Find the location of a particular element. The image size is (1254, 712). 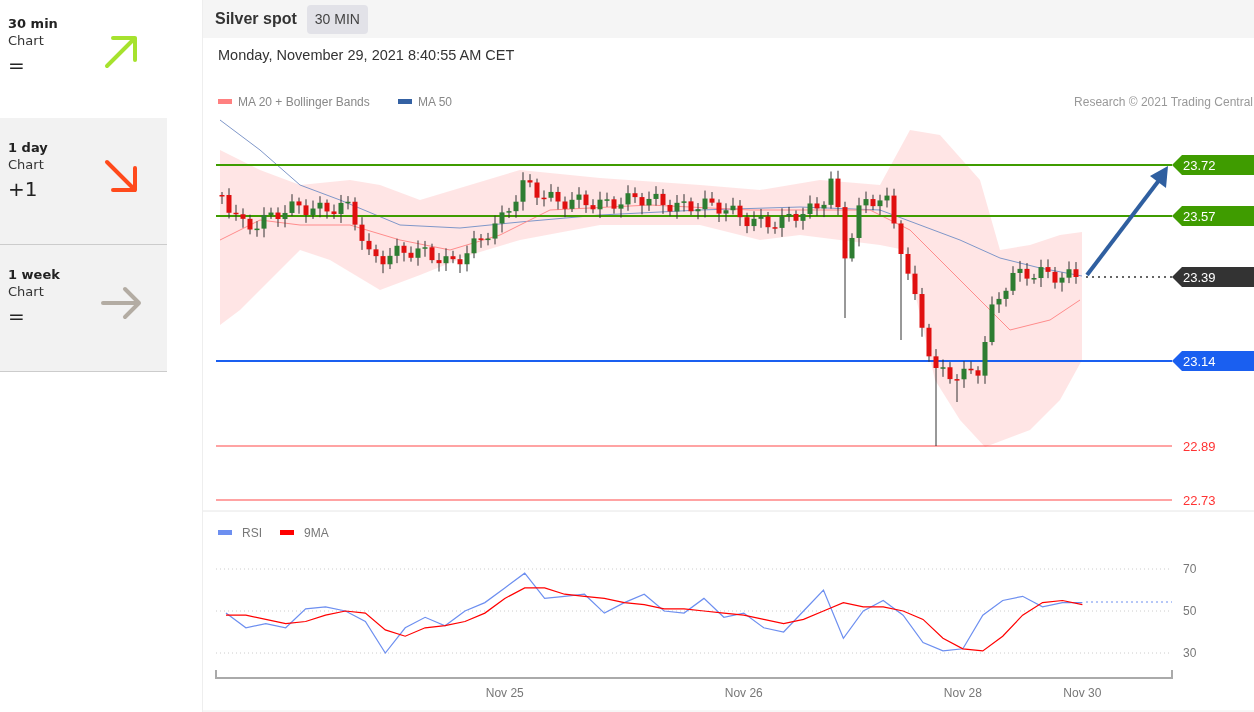

legend-label: RSI is located at coordinates (252, 533).